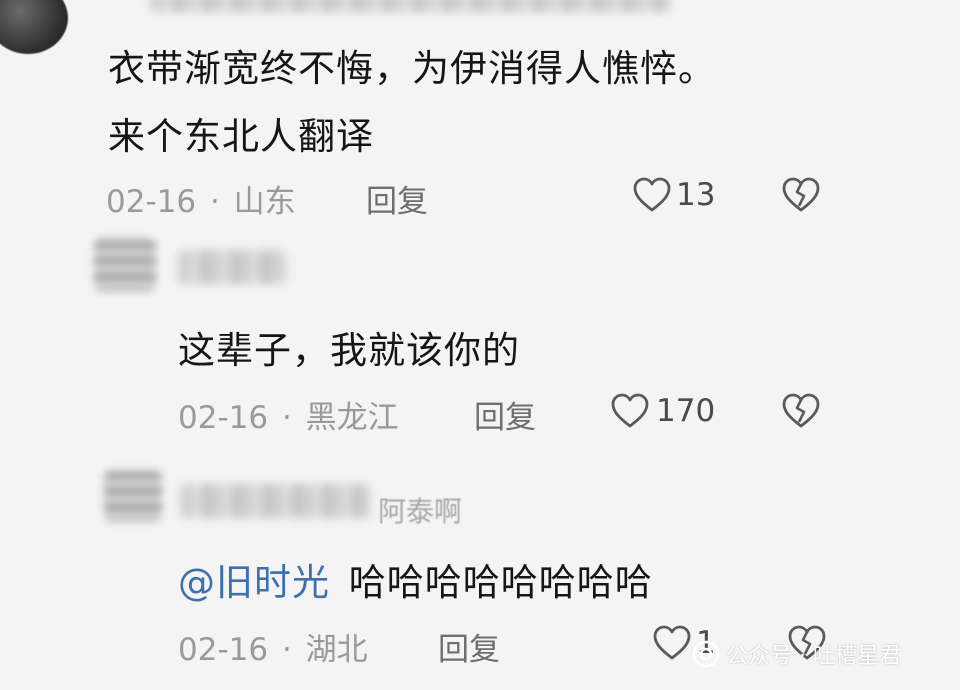  I want to click on comment-text-2: 这辈子，我就该你的, so click(349, 350).